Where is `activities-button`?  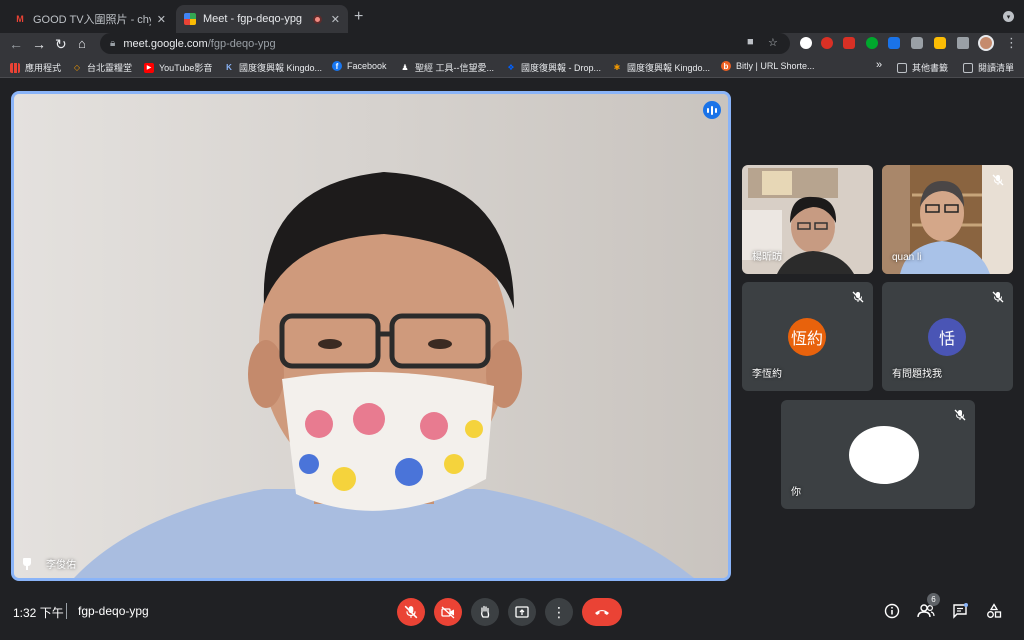 activities-button is located at coordinates (994, 611).